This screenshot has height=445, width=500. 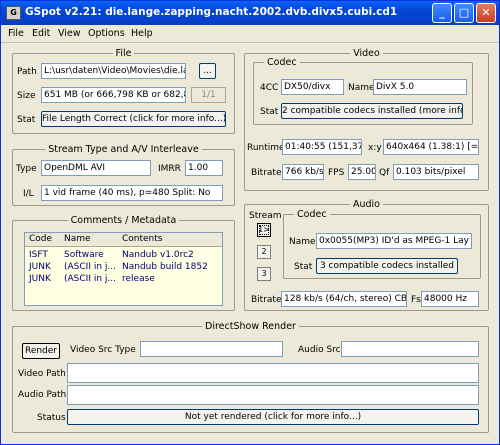 I want to click on minimize-button: _, so click(x=442, y=13).